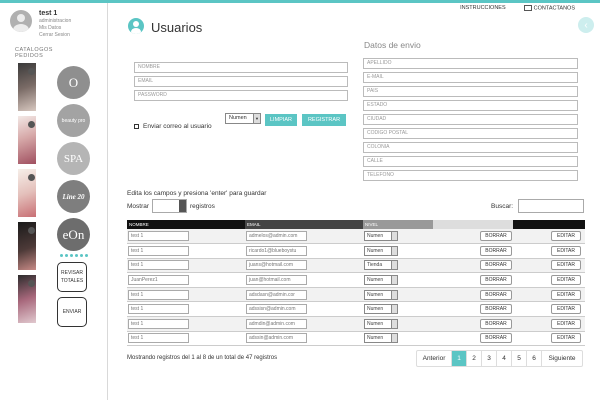 The image size is (600, 400). What do you see at coordinates (276, 294) in the screenshot?
I see `row-email-input: adsdasn@admin.cor` at bounding box center [276, 294].